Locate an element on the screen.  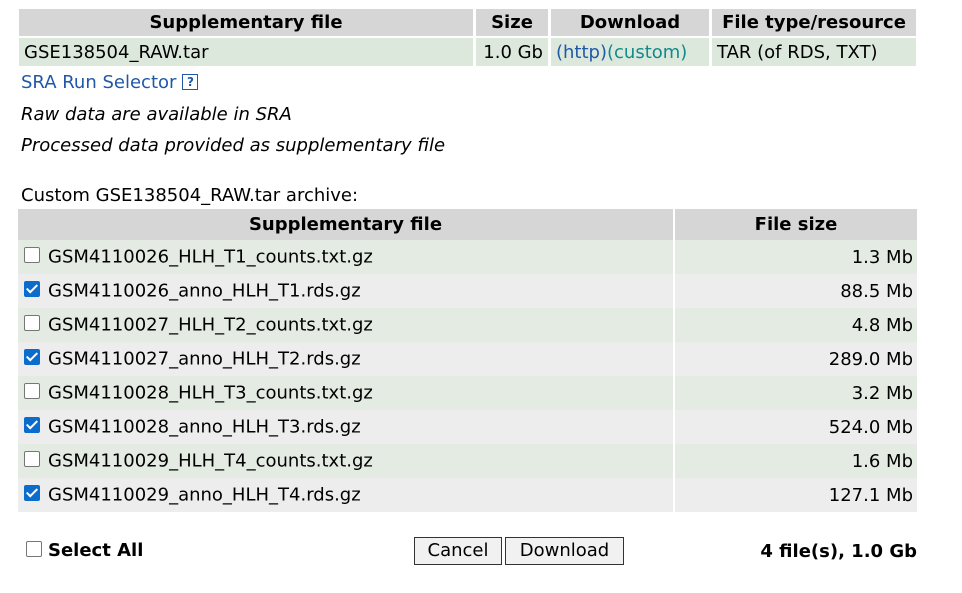
http-download-link: (http) is located at coordinates (581, 52).